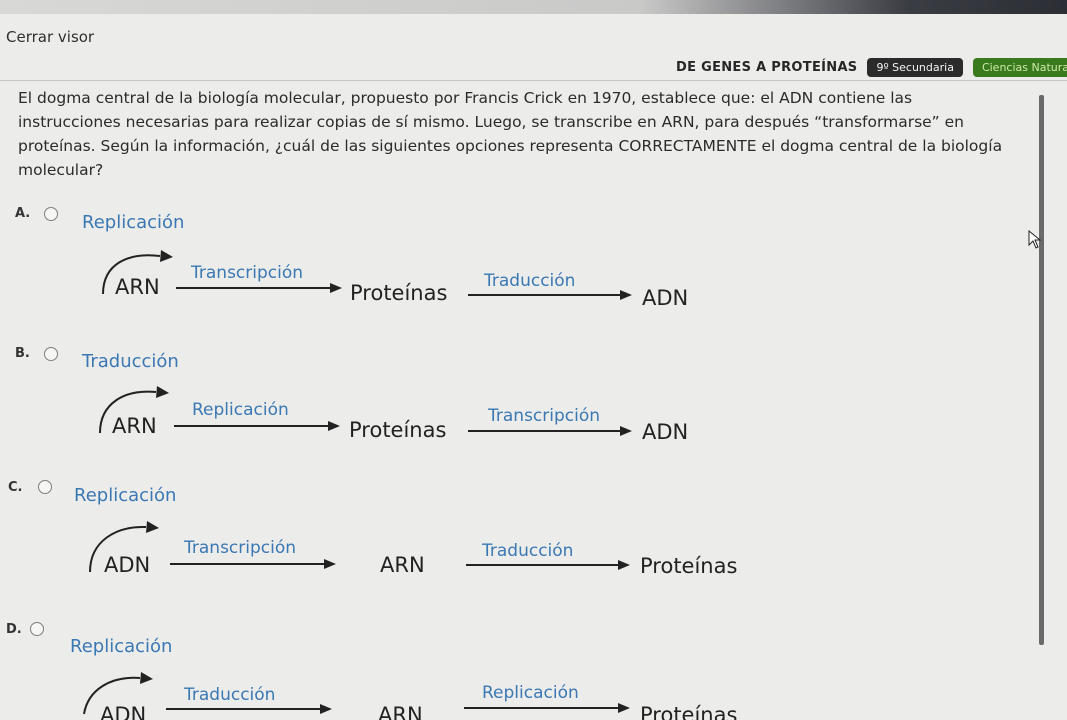  What do you see at coordinates (410, 696) in the screenshot?
I see `flow-diagram: ADN Traducción ARN Replicación Proteínas` at bounding box center [410, 696].